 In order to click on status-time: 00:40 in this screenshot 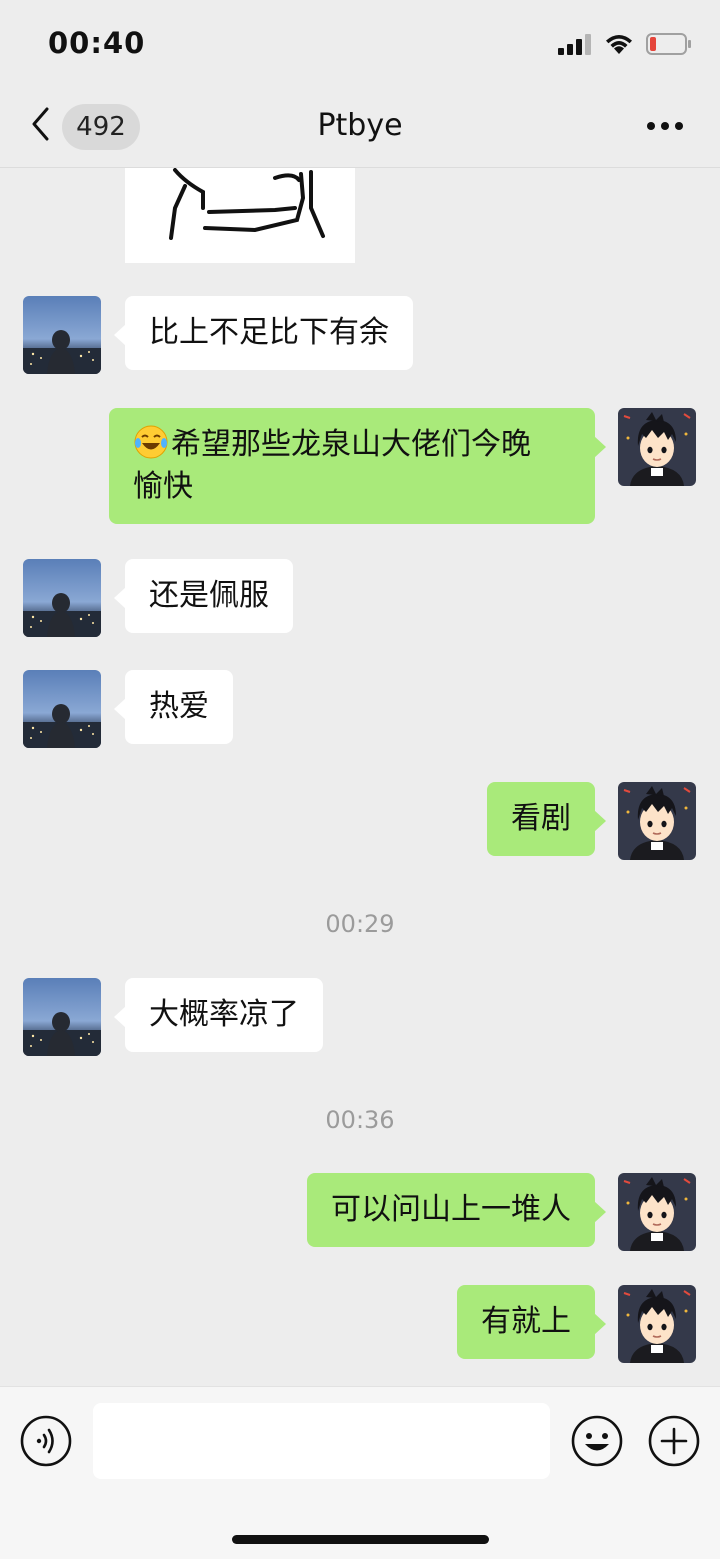, I will do `click(97, 43)`.